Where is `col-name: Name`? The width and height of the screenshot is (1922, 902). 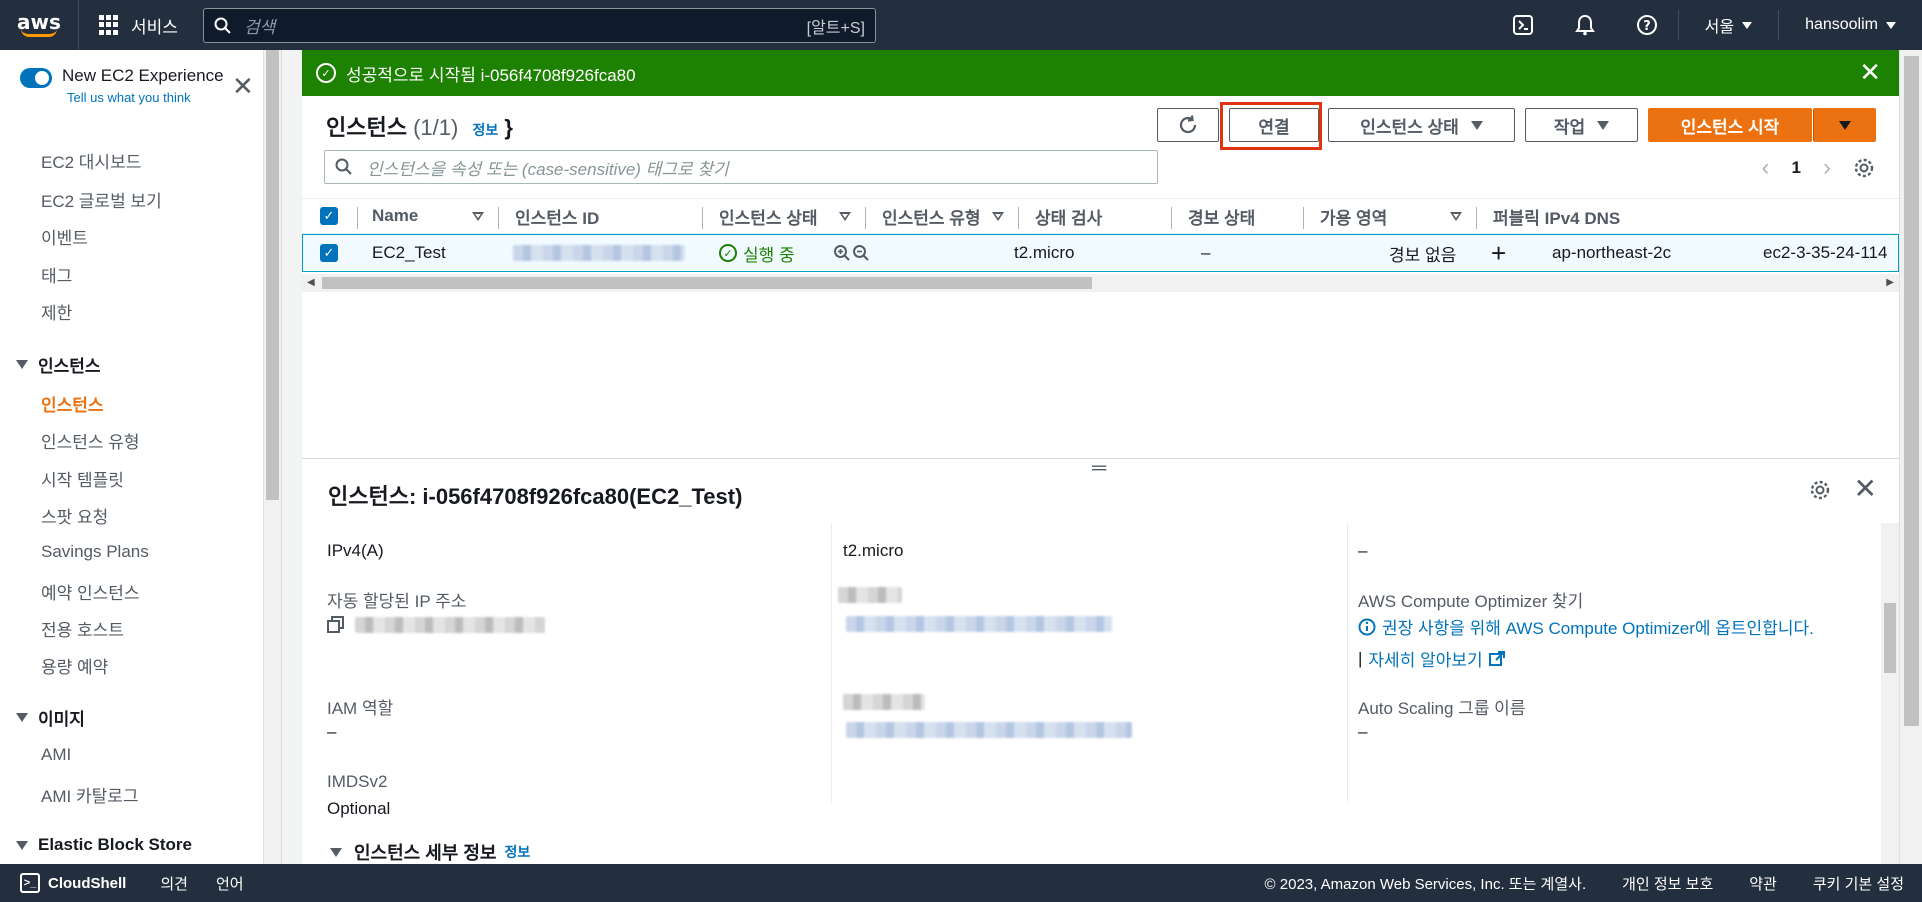 col-name: Name is located at coordinates (395, 216).